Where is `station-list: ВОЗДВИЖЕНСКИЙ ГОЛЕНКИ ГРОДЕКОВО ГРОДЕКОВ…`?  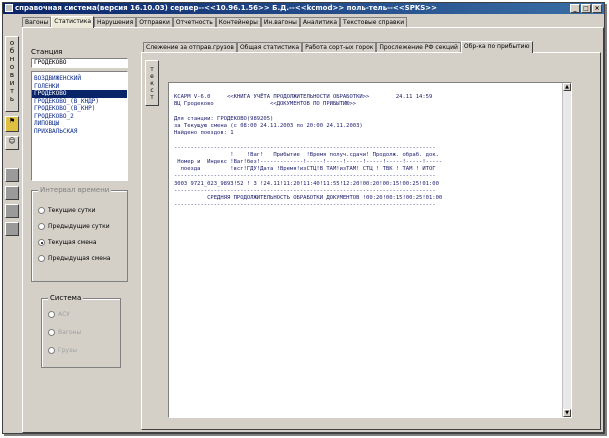 station-list: ВОЗДВИЖЕНСКИЙ ГОЛЕНКИ ГРОДЕКОВО ГРОДЕКОВ… is located at coordinates (79, 126).